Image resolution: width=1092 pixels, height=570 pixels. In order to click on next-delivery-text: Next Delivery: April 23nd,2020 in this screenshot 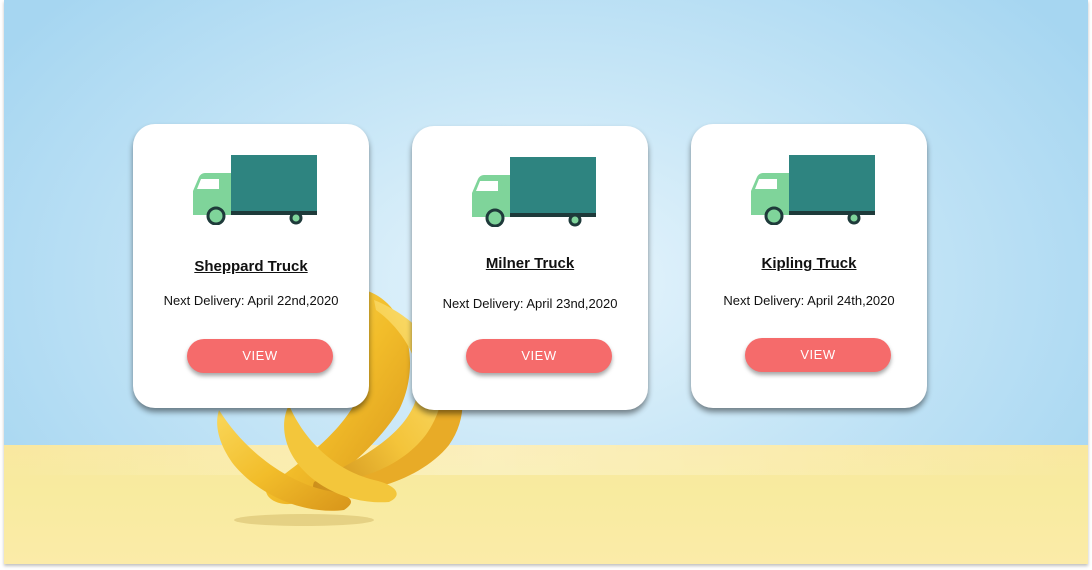, I will do `click(530, 303)`.